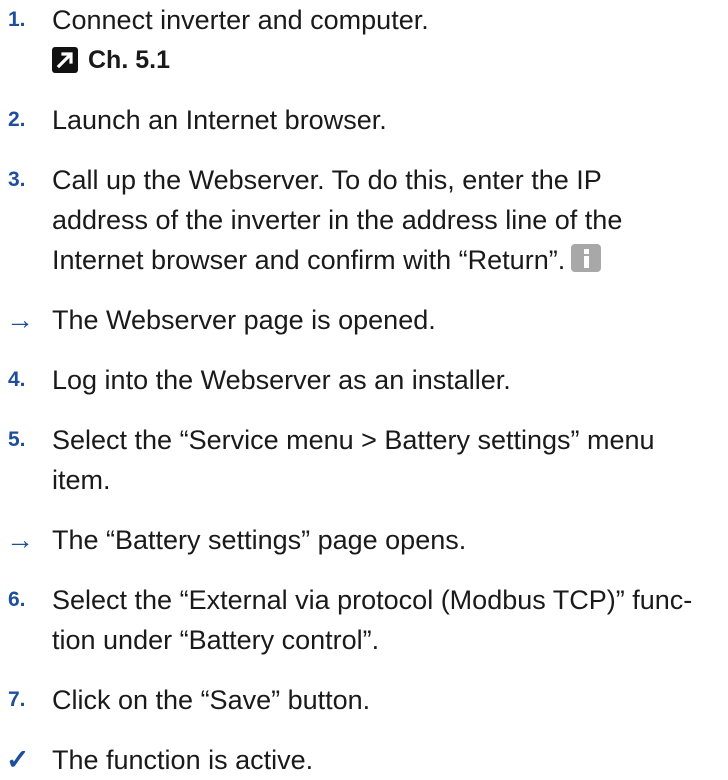  I want to click on step-line: The function is active., so click(183, 760).